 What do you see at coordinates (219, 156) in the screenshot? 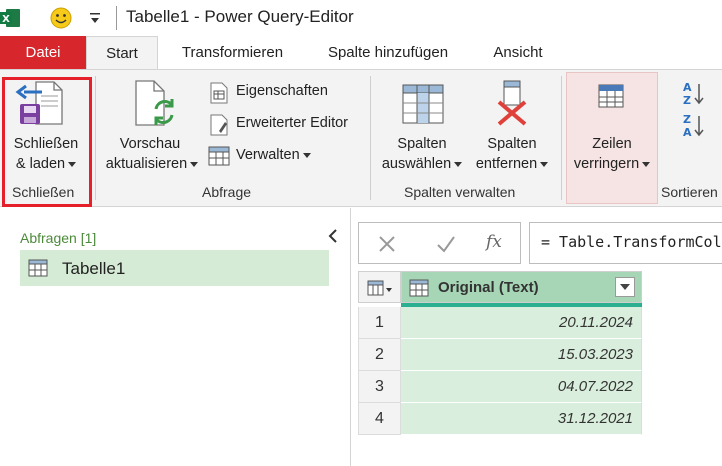
I see `manage-table-icon` at bounding box center [219, 156].